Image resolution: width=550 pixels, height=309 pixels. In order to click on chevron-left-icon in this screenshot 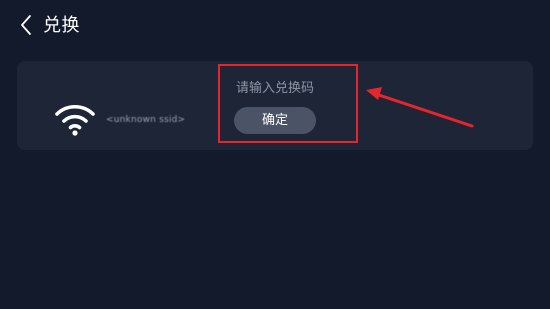, I will do `click(26, 25)`.